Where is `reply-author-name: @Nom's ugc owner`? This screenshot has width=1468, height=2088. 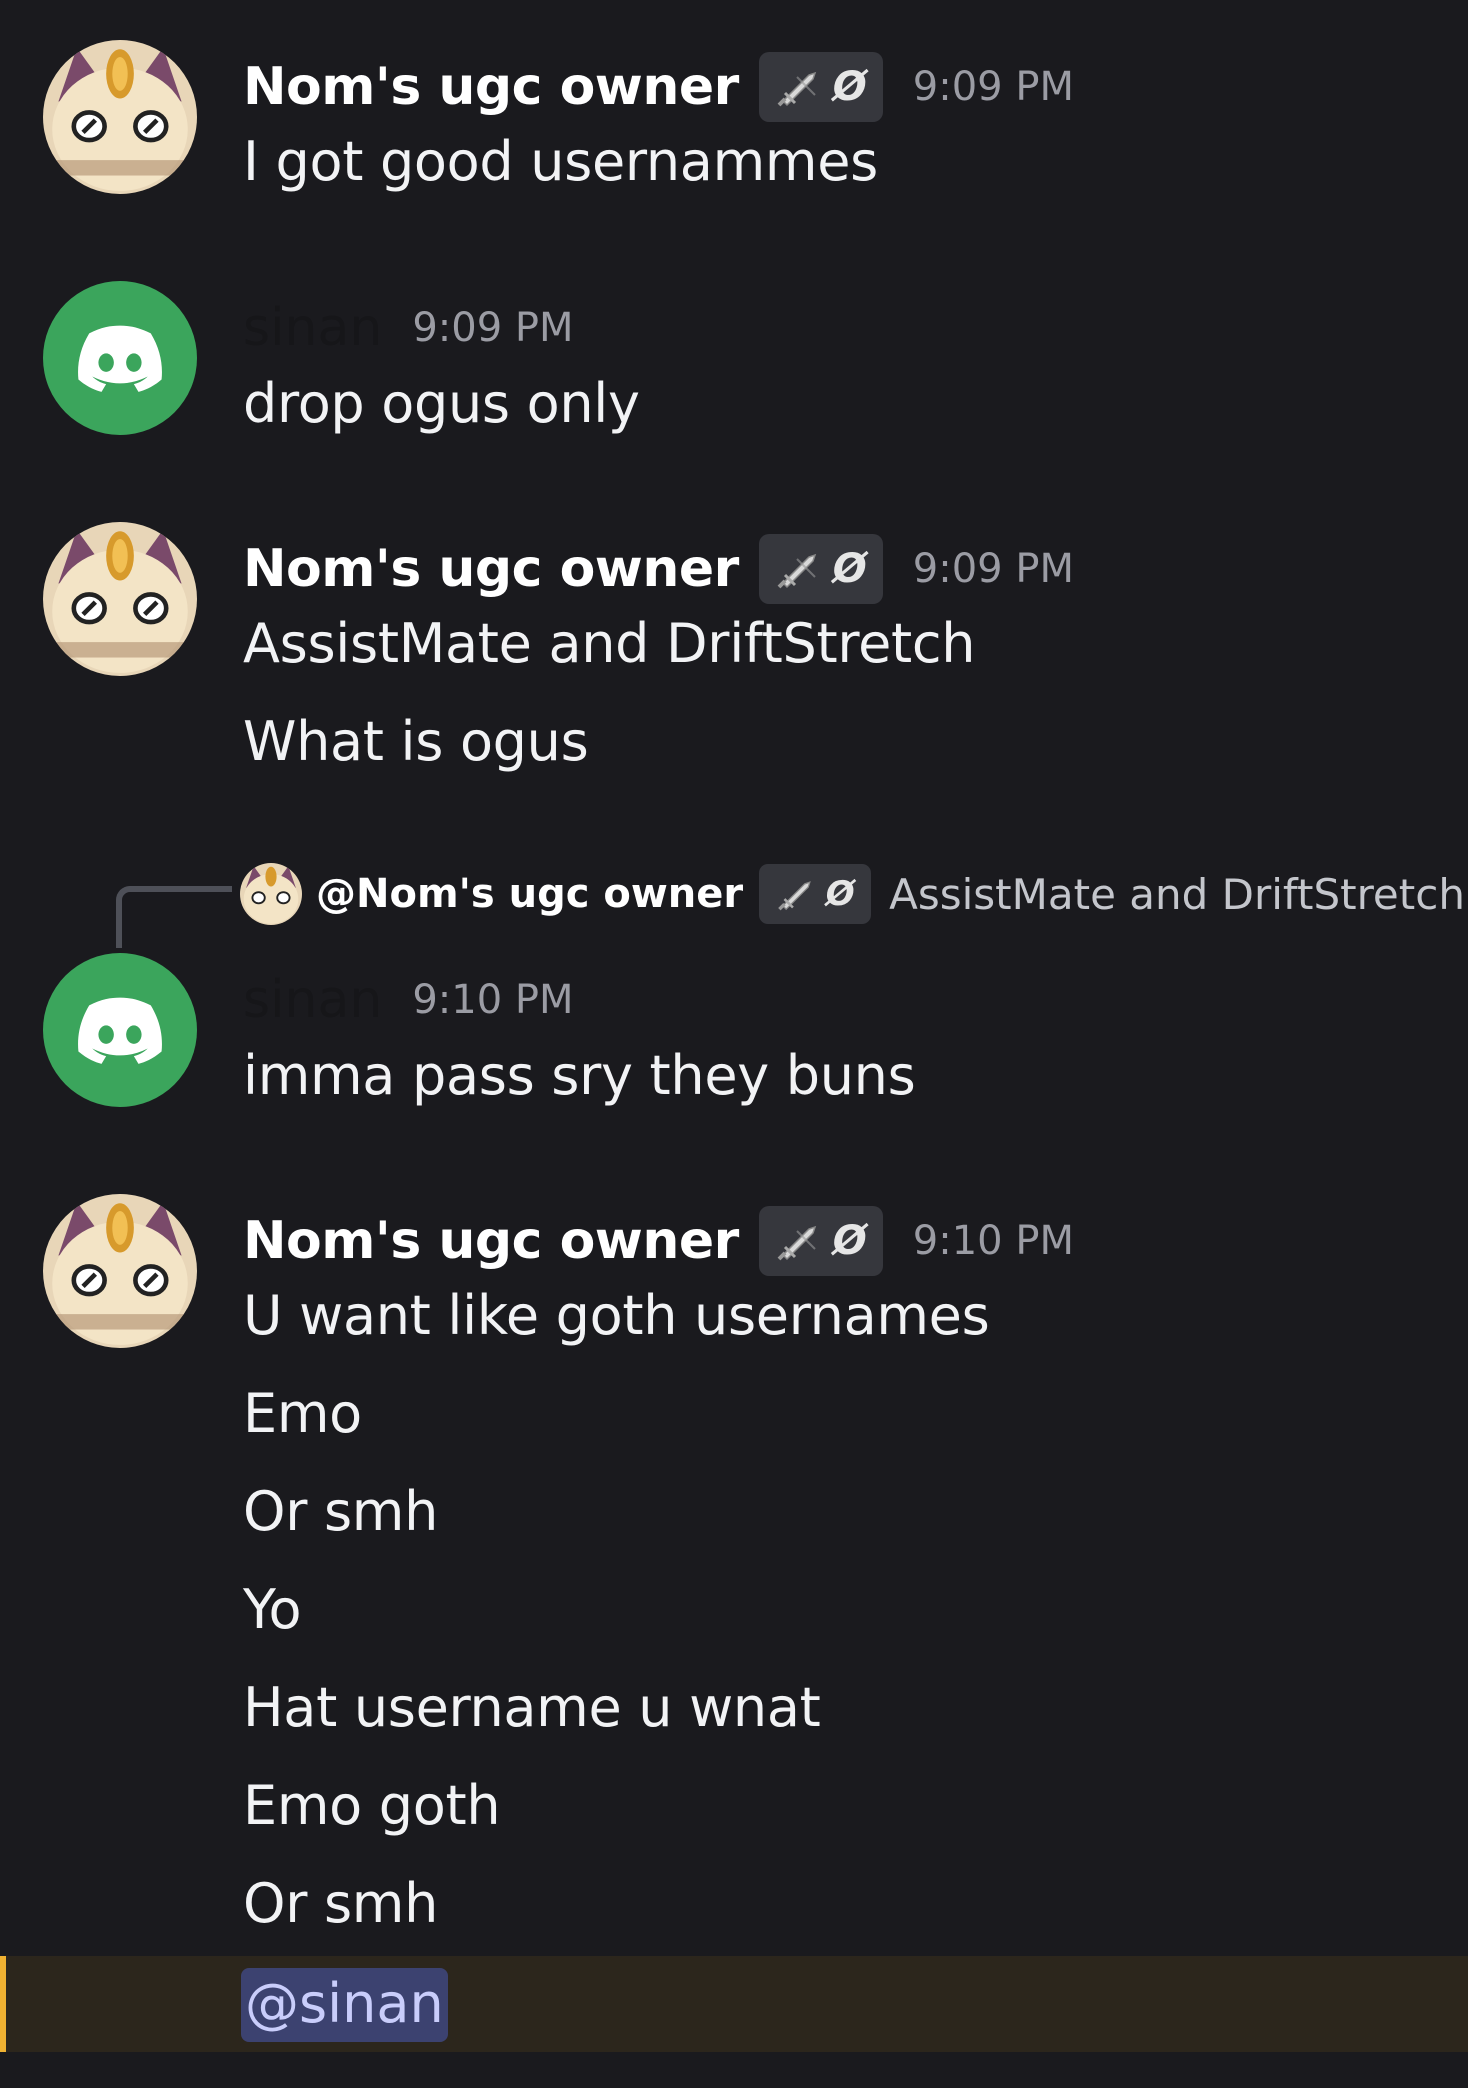
reply-author-name: @Nom's ugc owner is located at coordinates (529, 894).